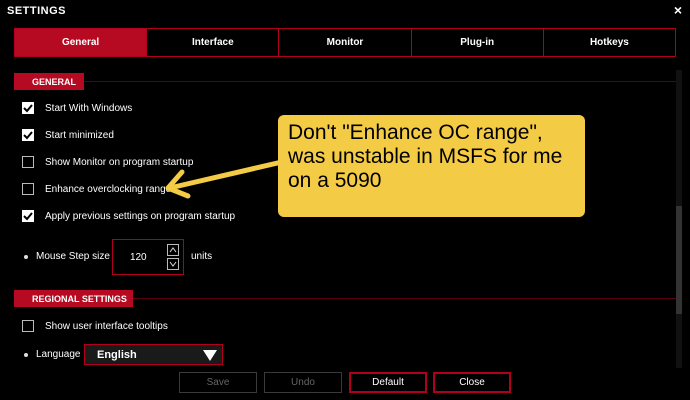 This screenshot has width=690, height=400. Describe the element at coordinates (58, 354) in the screenshot. I see `language-label: Language` at that location.